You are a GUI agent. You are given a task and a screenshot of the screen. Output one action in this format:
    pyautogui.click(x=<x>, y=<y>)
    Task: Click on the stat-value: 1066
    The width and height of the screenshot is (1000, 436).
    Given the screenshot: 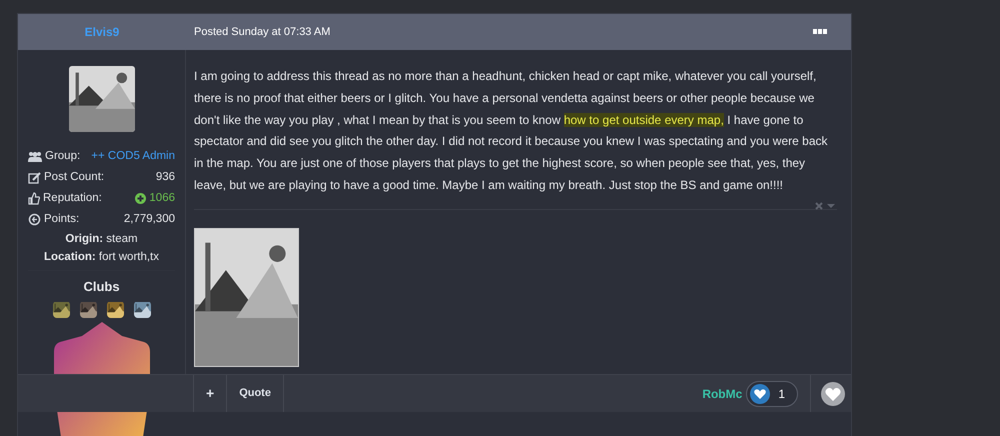 What is the action you would take?
    pyautogui.click(x=162, y=198)
    